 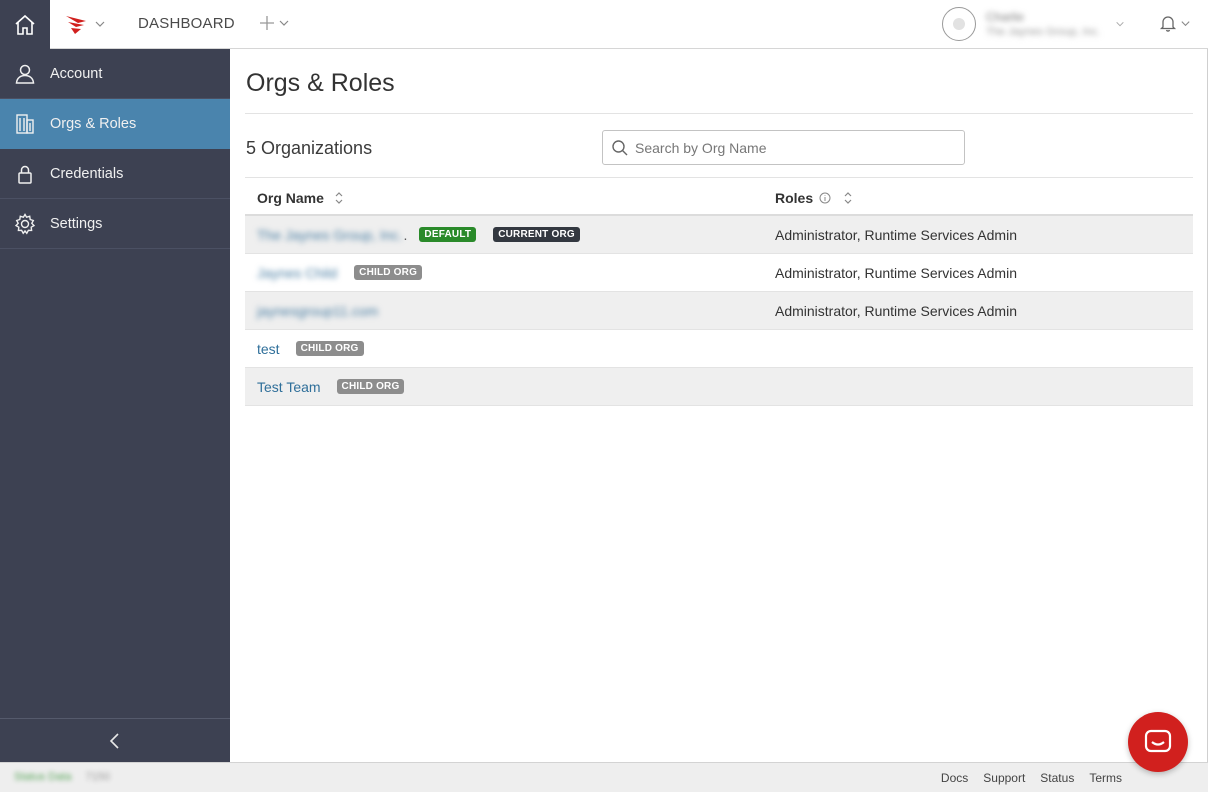 What do you see at coordinates (76, 73) in the screenshot?
I see `sidebar-item-label: Account` at bounding box center [76, 73].